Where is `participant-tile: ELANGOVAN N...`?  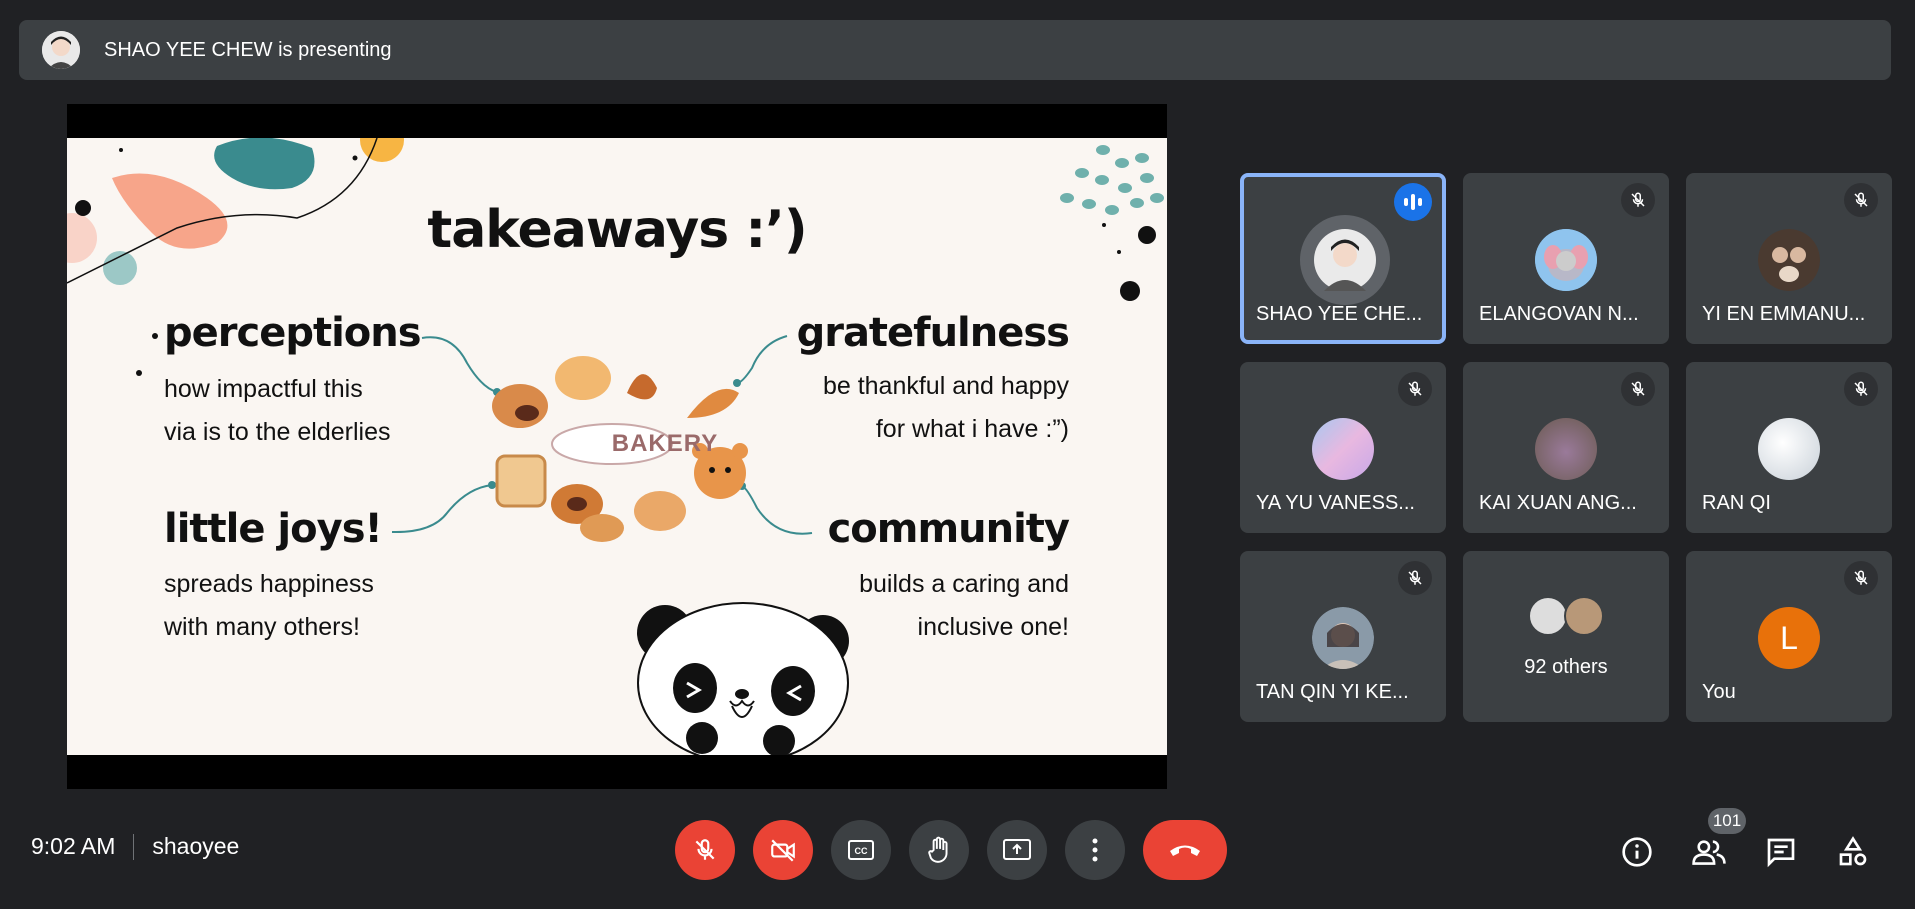 participant-tile: ELANGOVAN N... is located at coordinates (1566, 258).